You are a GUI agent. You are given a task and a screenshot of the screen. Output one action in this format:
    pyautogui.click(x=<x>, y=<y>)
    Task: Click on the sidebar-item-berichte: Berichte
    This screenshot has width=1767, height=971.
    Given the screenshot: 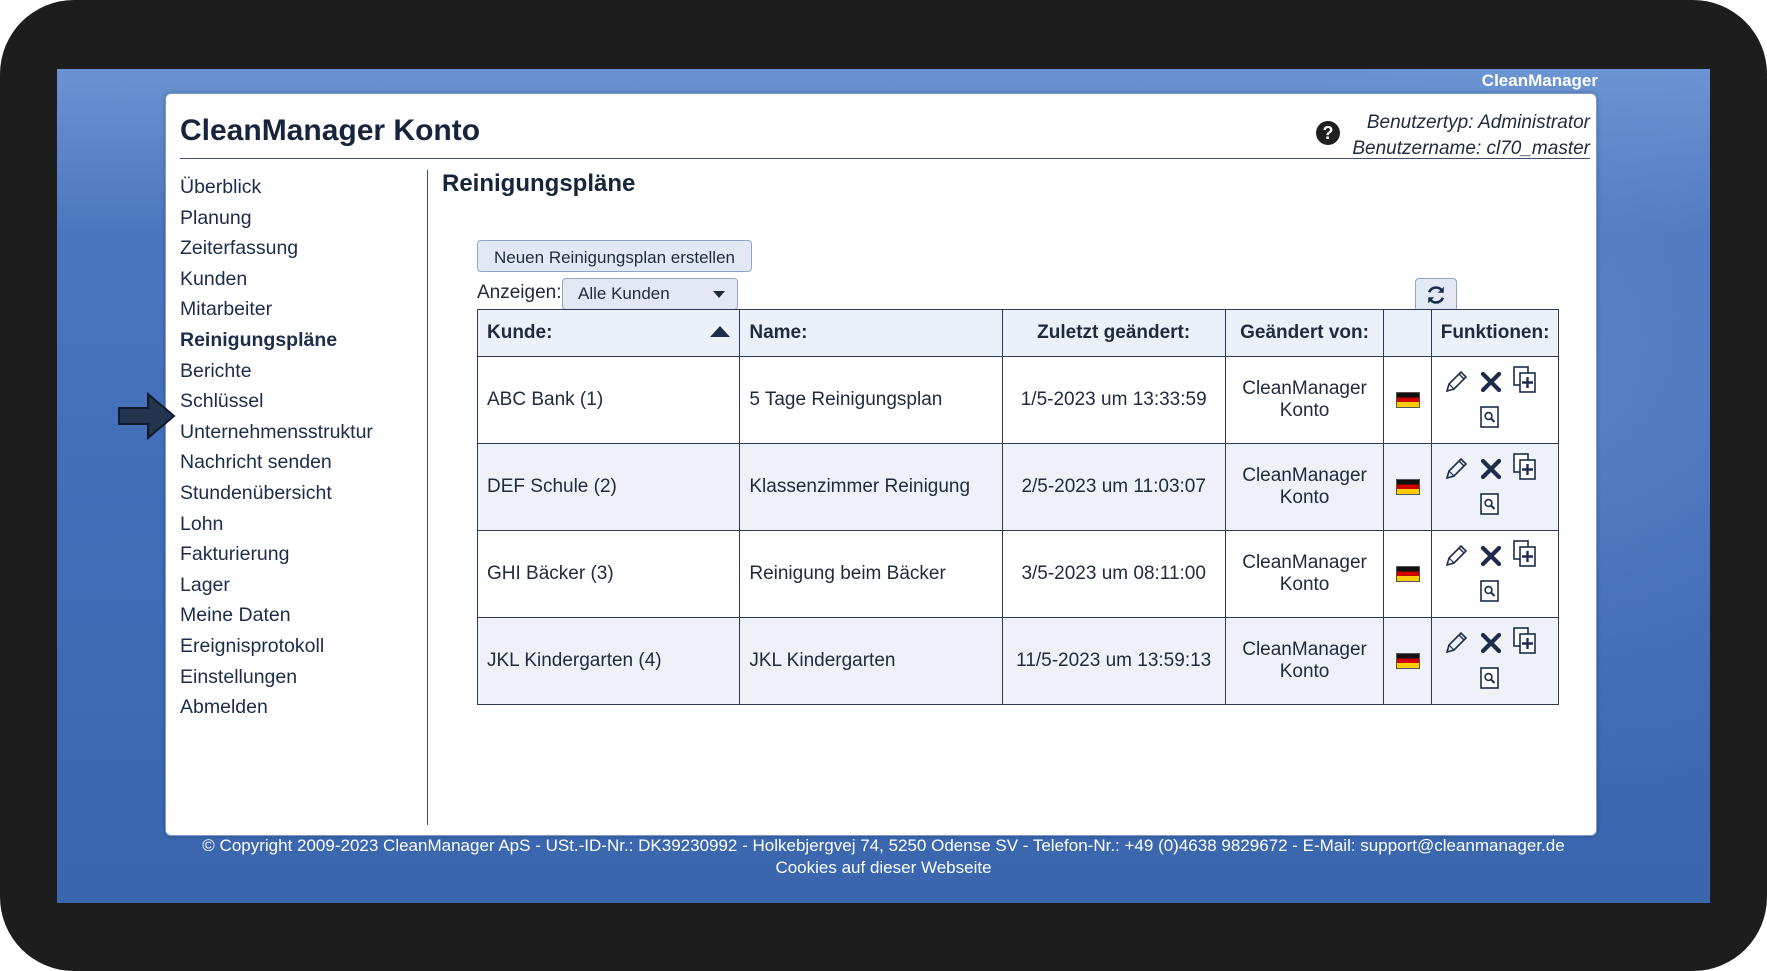 What is the action you would take?
    pyautogui.click(x=276, y=371)
    